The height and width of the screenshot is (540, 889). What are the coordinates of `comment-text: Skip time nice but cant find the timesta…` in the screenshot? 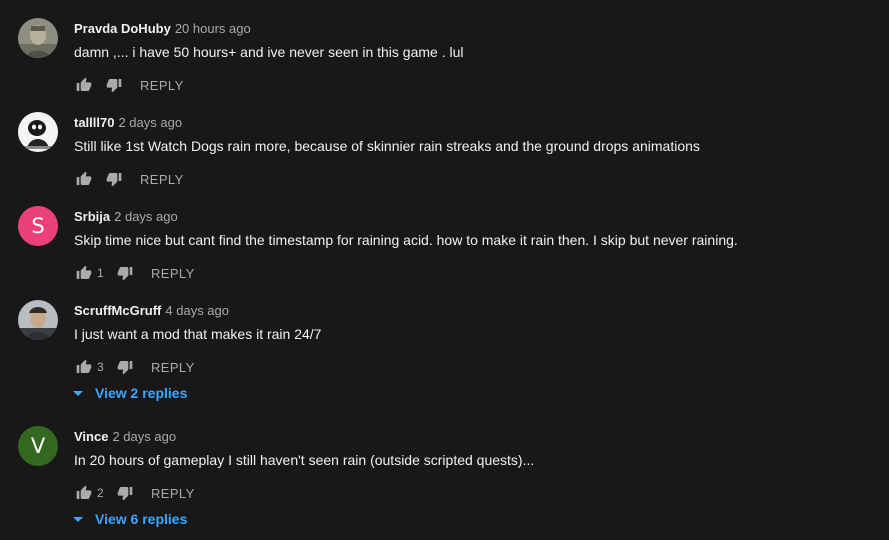 It's located at (406, 240).